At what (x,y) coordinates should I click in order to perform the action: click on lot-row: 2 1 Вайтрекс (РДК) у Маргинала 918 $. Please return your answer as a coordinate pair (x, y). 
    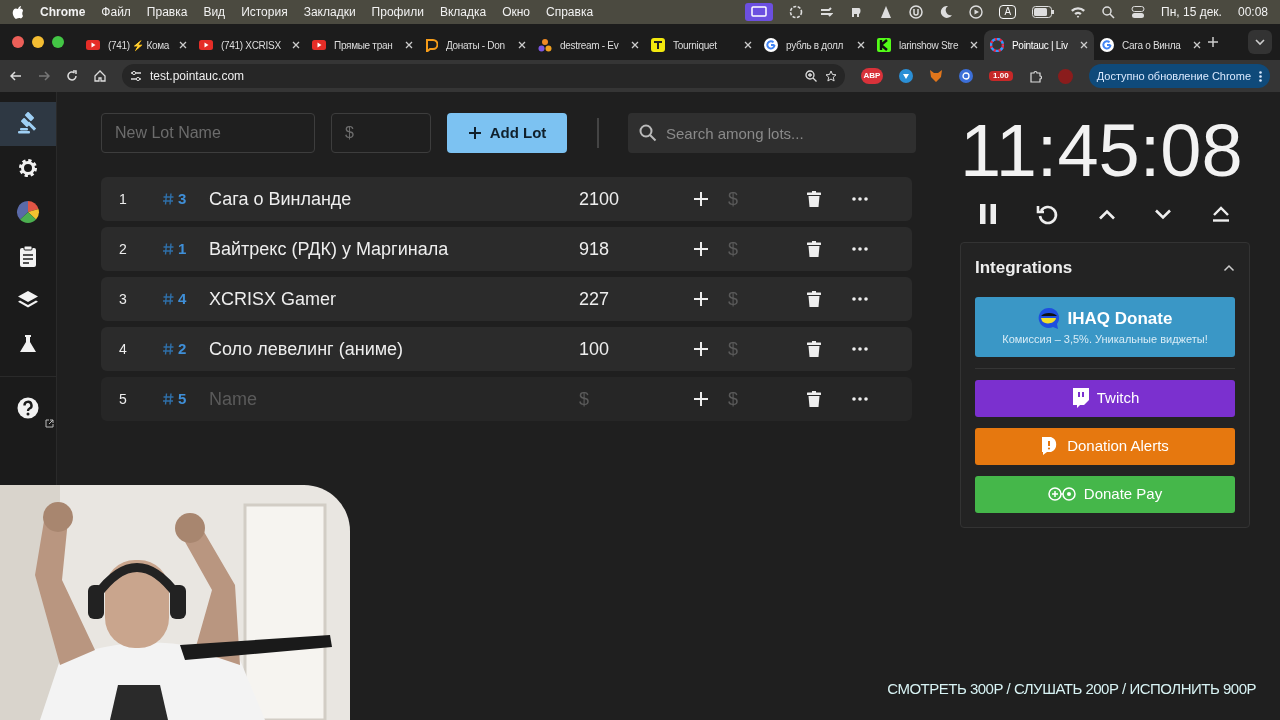
    Looking at the image, I should click on (506, 249).